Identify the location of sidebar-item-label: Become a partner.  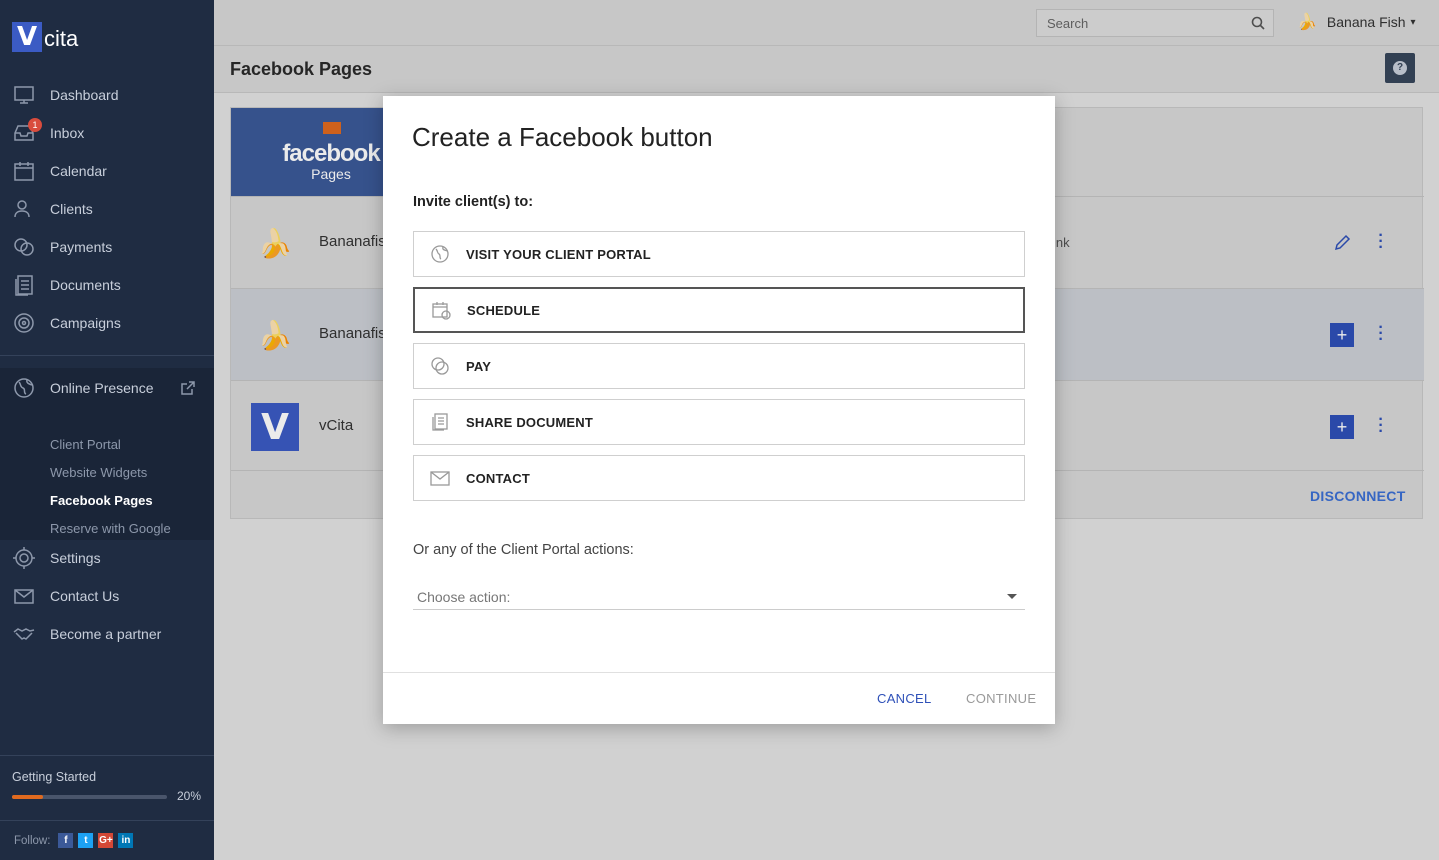
(106, 634).